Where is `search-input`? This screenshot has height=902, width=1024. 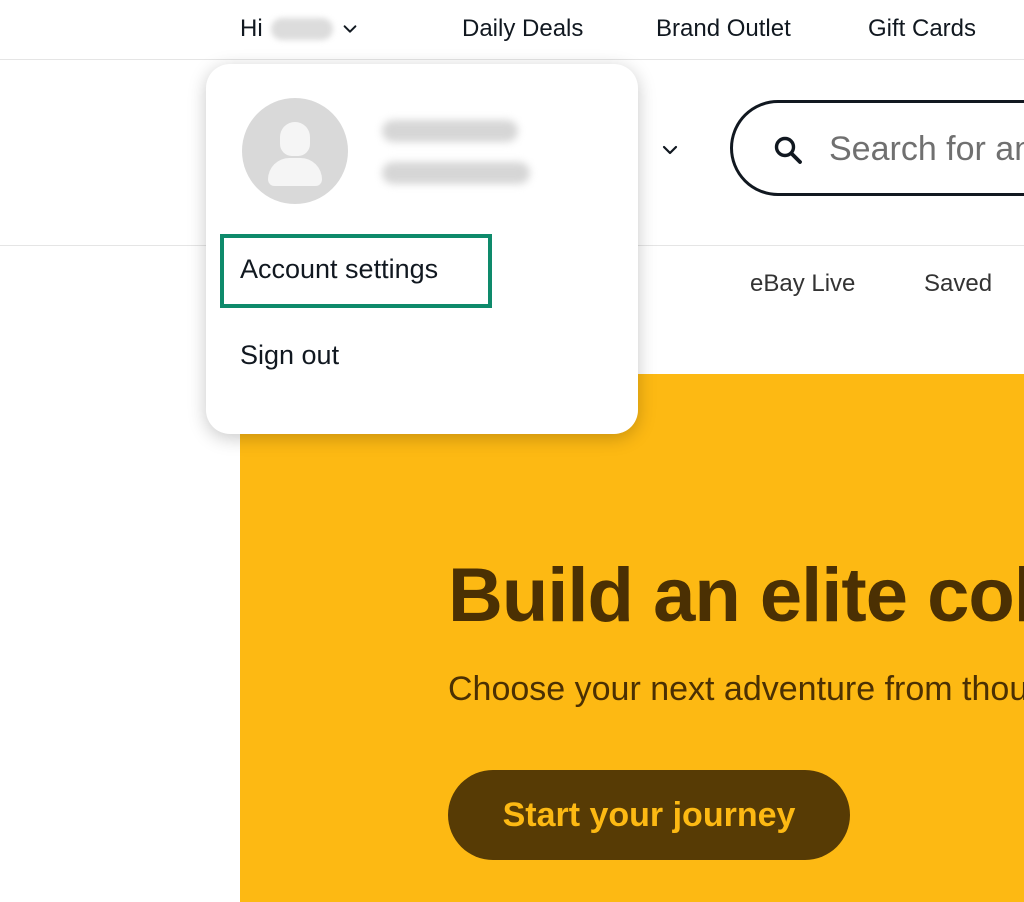 search-input is located at coordinates (926, 149).